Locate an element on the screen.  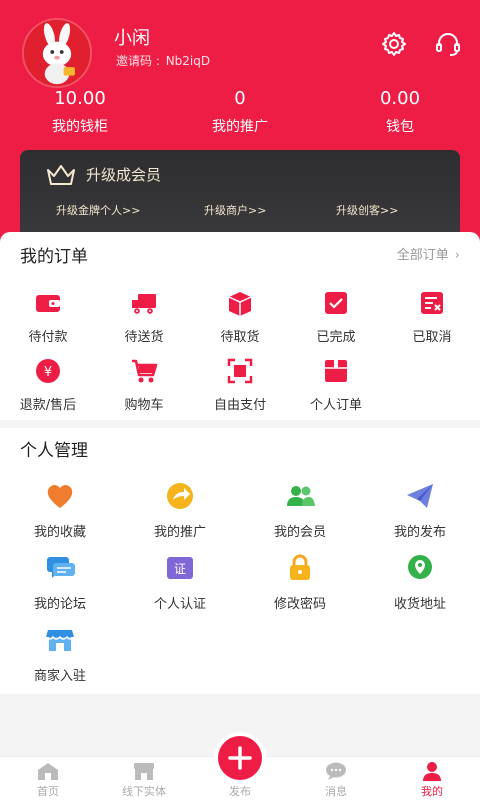
check-box-icon is located at coordinates (336, 303).